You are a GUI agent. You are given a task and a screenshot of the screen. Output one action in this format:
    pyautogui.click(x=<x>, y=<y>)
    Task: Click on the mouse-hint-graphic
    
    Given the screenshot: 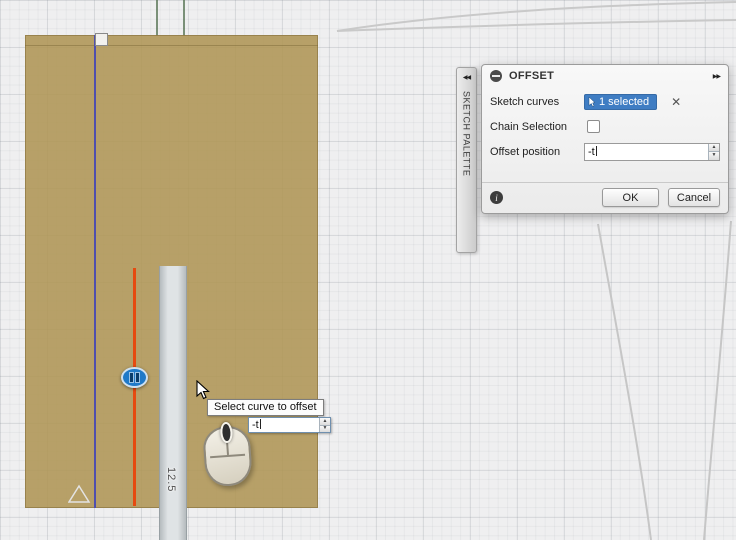 What is the action you would take?
    pyautogui.click(x=228, y=454)
    